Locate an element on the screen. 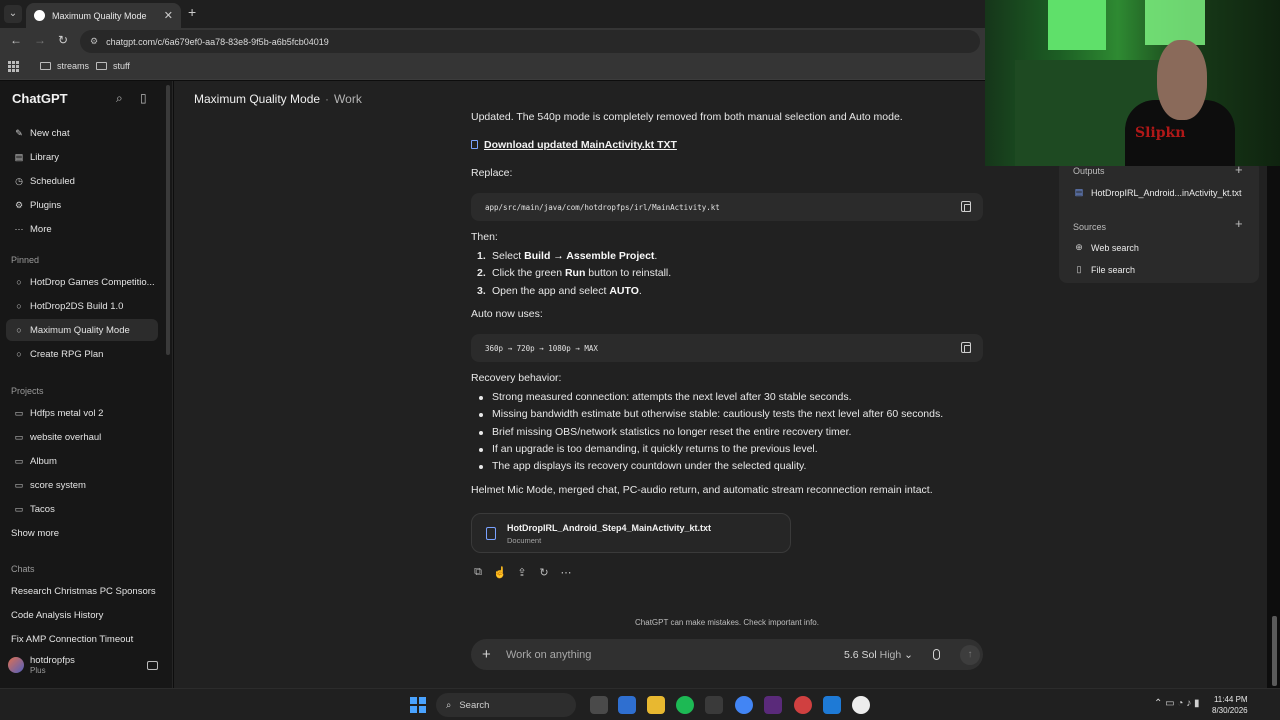 The width and height of the screenshot is (1280, 720). taskbar-search: ⌕ Search is located at coordinates (506, 705).